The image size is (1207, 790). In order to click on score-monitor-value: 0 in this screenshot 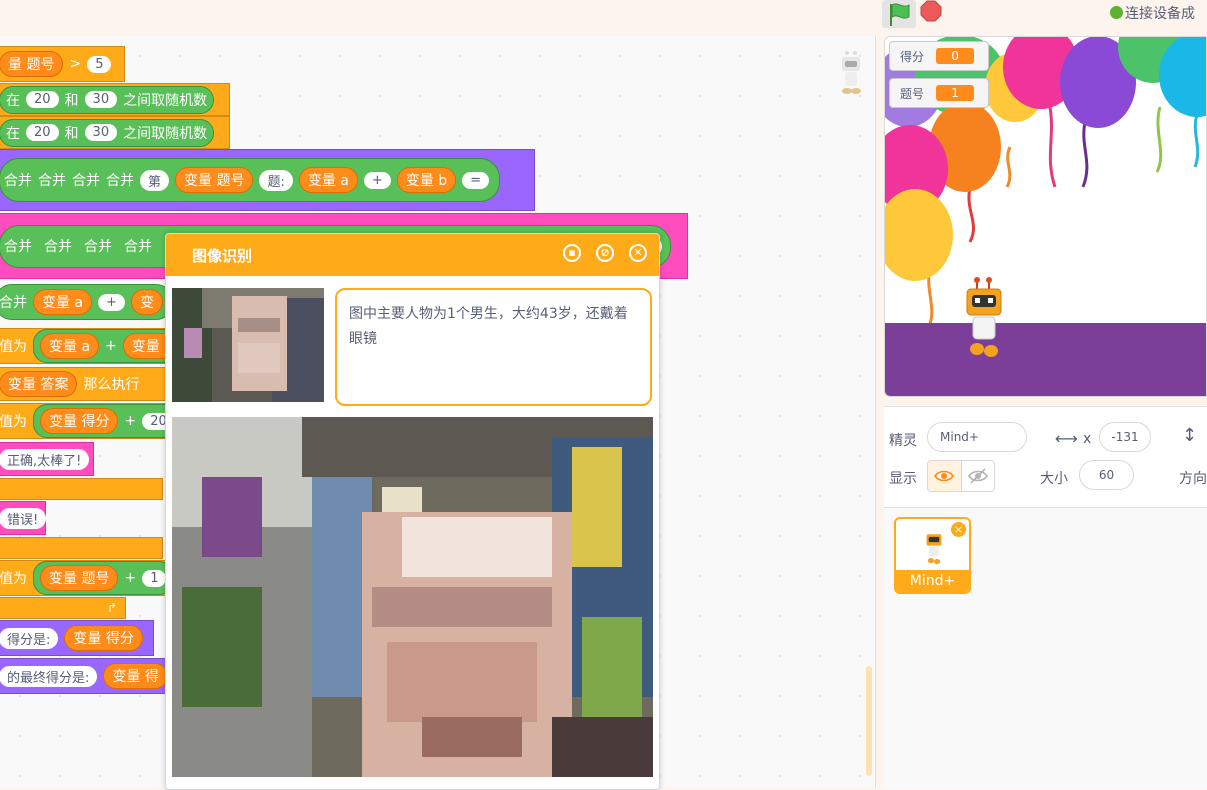, I will do `click(955, 56)`.